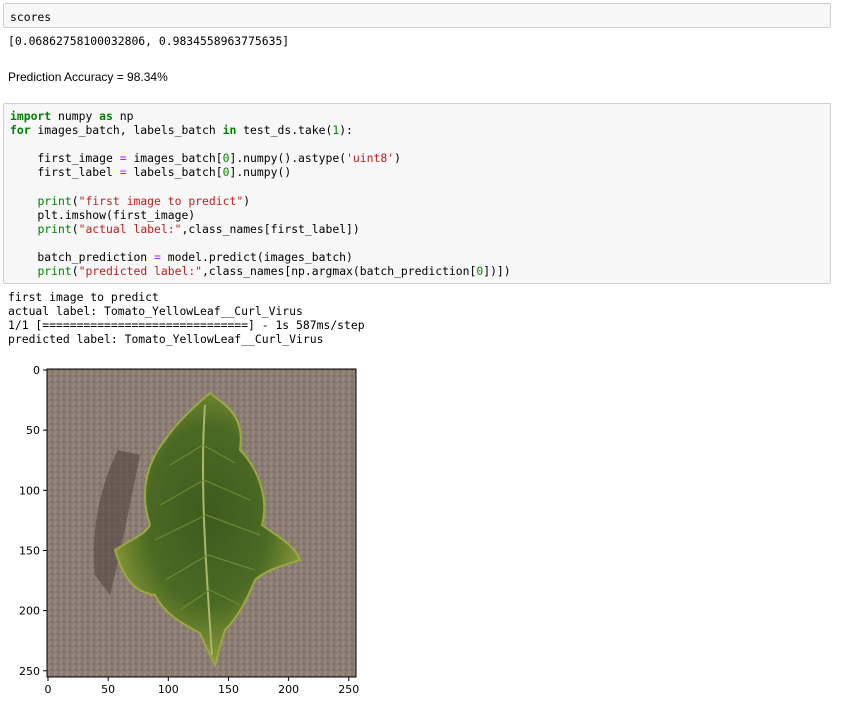 This screenshot has width=843, height=721. Describe the element at coordinates (260, 172) in the screenshot. I see `code-token: ].numpy()` at that location.